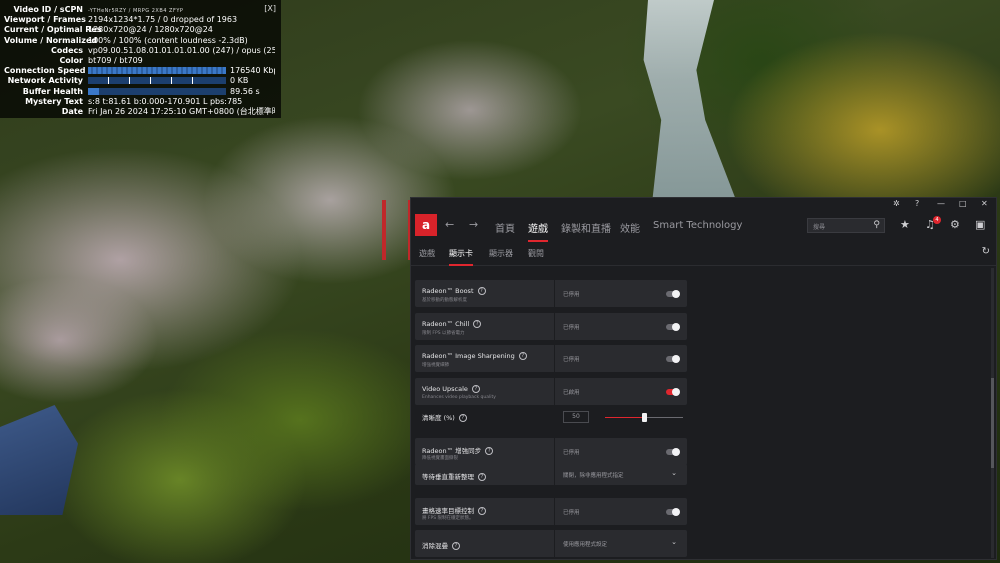  I want to click on slider-fill, so click(624, 417).